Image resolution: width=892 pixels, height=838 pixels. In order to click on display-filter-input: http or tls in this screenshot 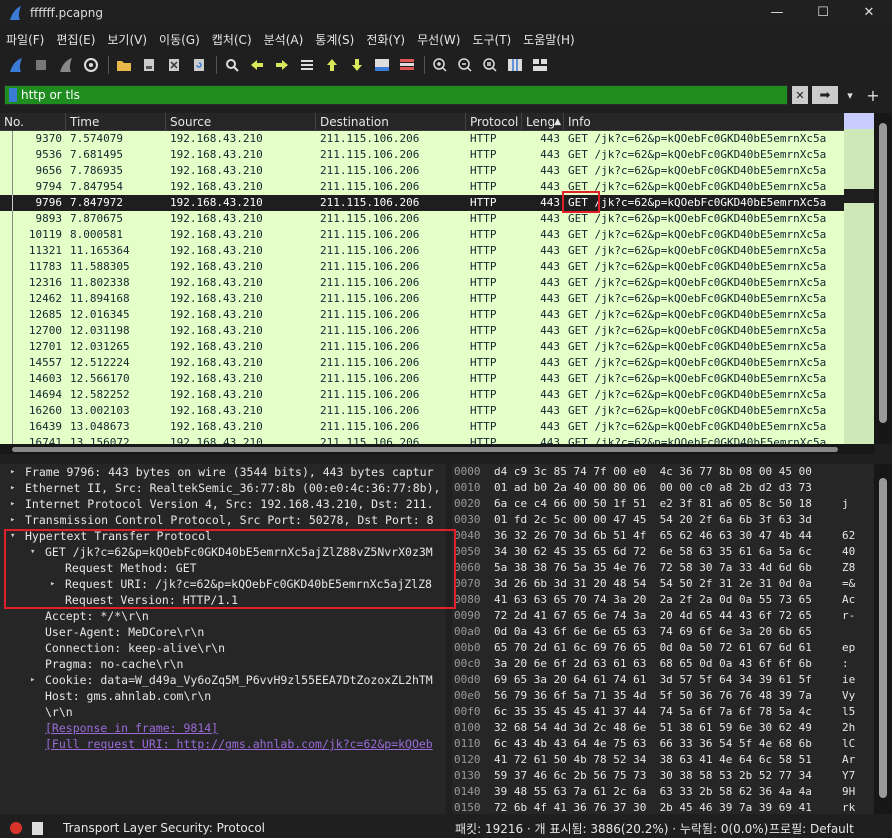, I will do `click(396, 95)`.